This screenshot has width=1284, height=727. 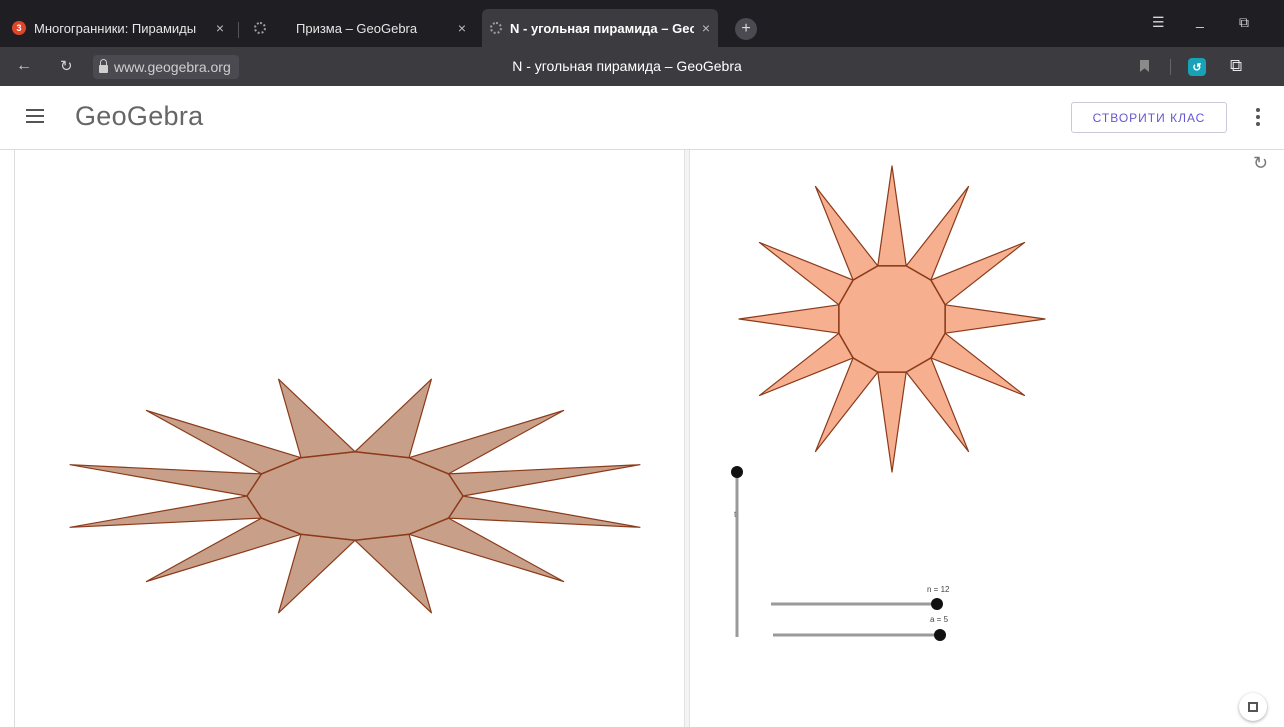 What do you see at coordinates (139, 116) in the screenshot?
I see `geogebra-logo: GeoGebra` at bounding box center [139, 116].